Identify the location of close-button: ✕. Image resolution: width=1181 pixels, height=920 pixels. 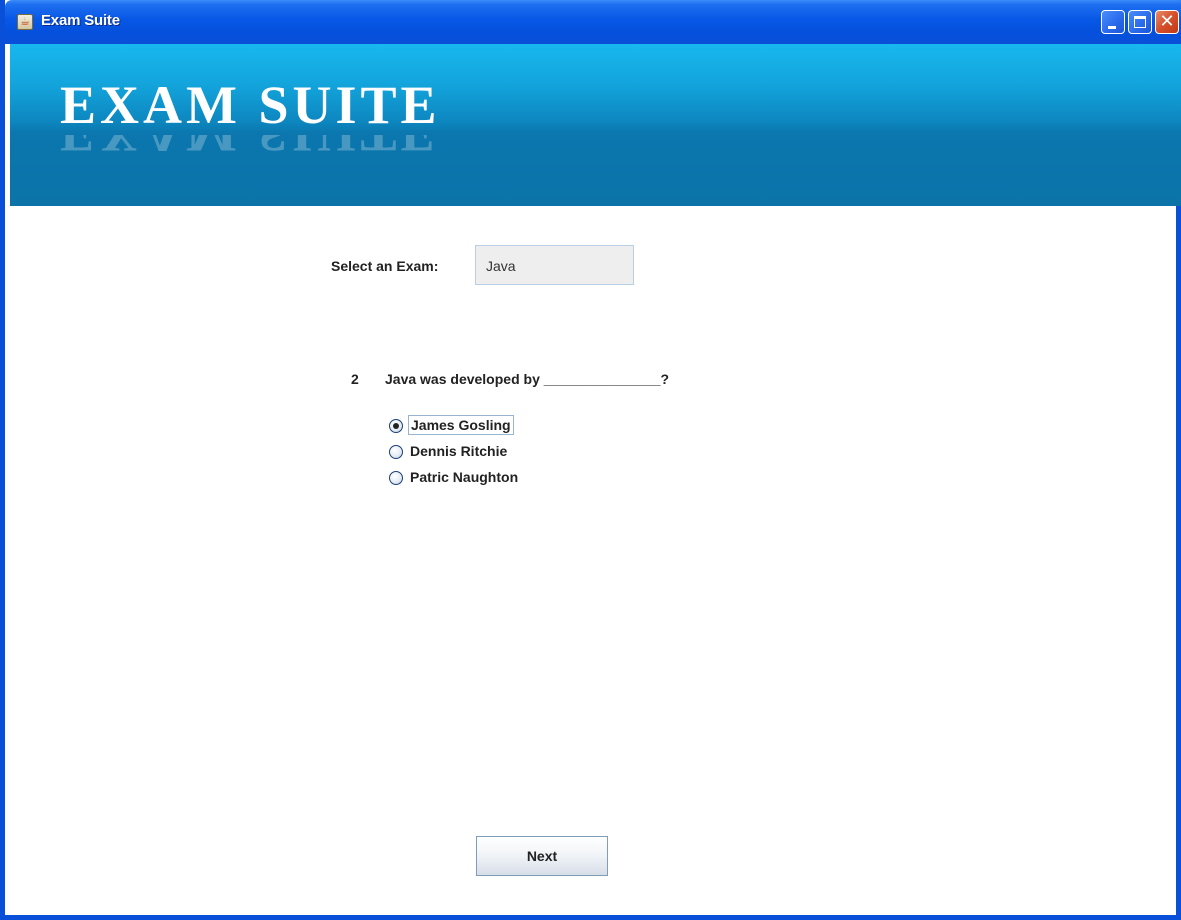
(1167, 22).